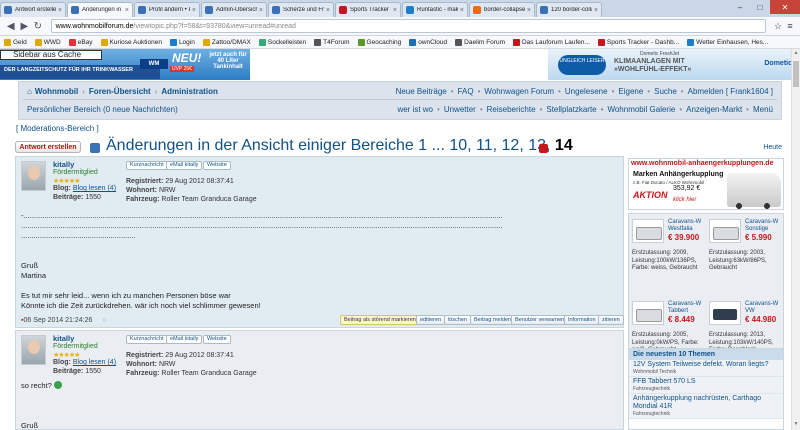 Image resolution: width=800 pixels, height=430 pixels. What do you see at coordinates (226, 42) in the screenshot?
I see `bookmark-item: Zattoo/DMAX` at bounding box center [226, 42].